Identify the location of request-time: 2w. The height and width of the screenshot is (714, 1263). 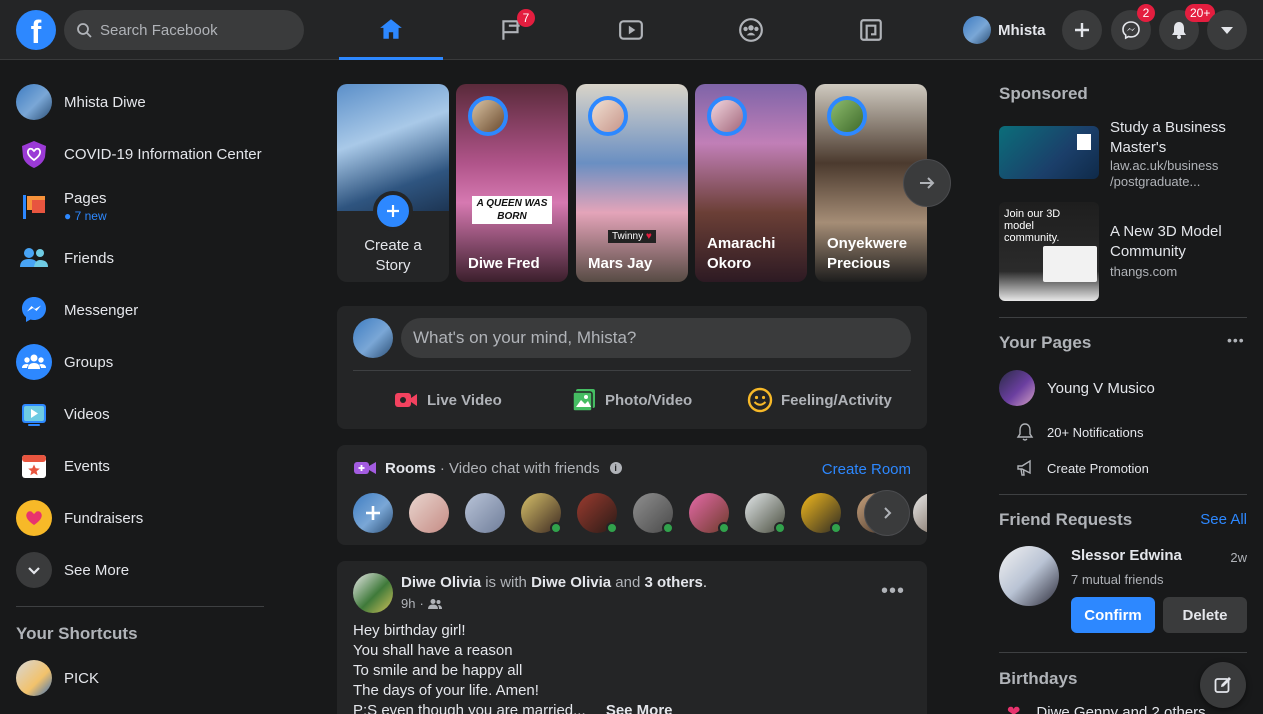
(1238, 557).